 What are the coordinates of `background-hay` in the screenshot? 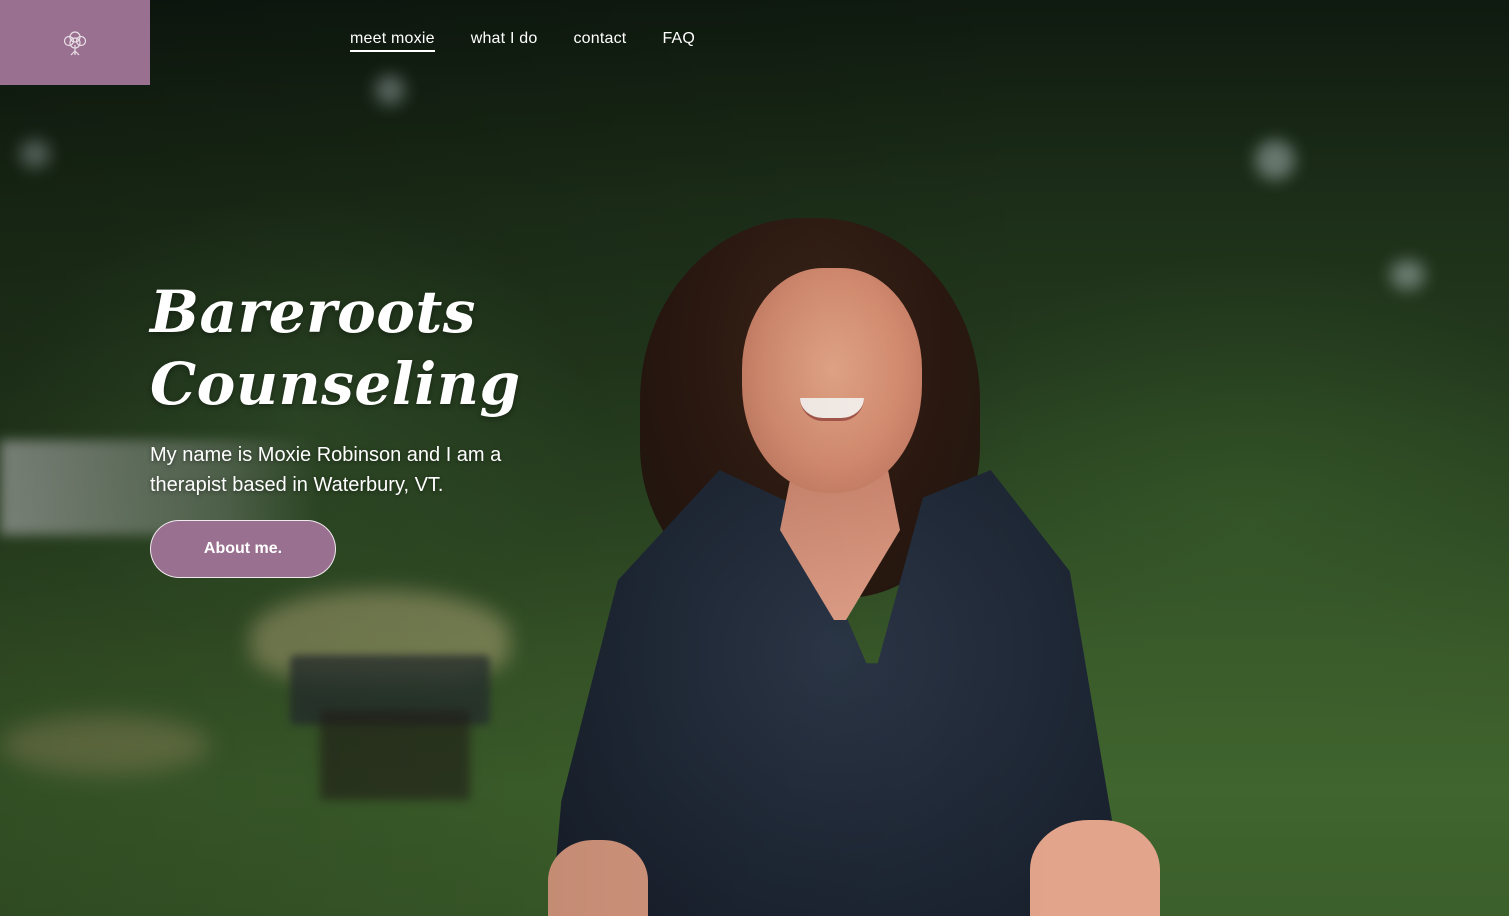 It's located at (105, 745).